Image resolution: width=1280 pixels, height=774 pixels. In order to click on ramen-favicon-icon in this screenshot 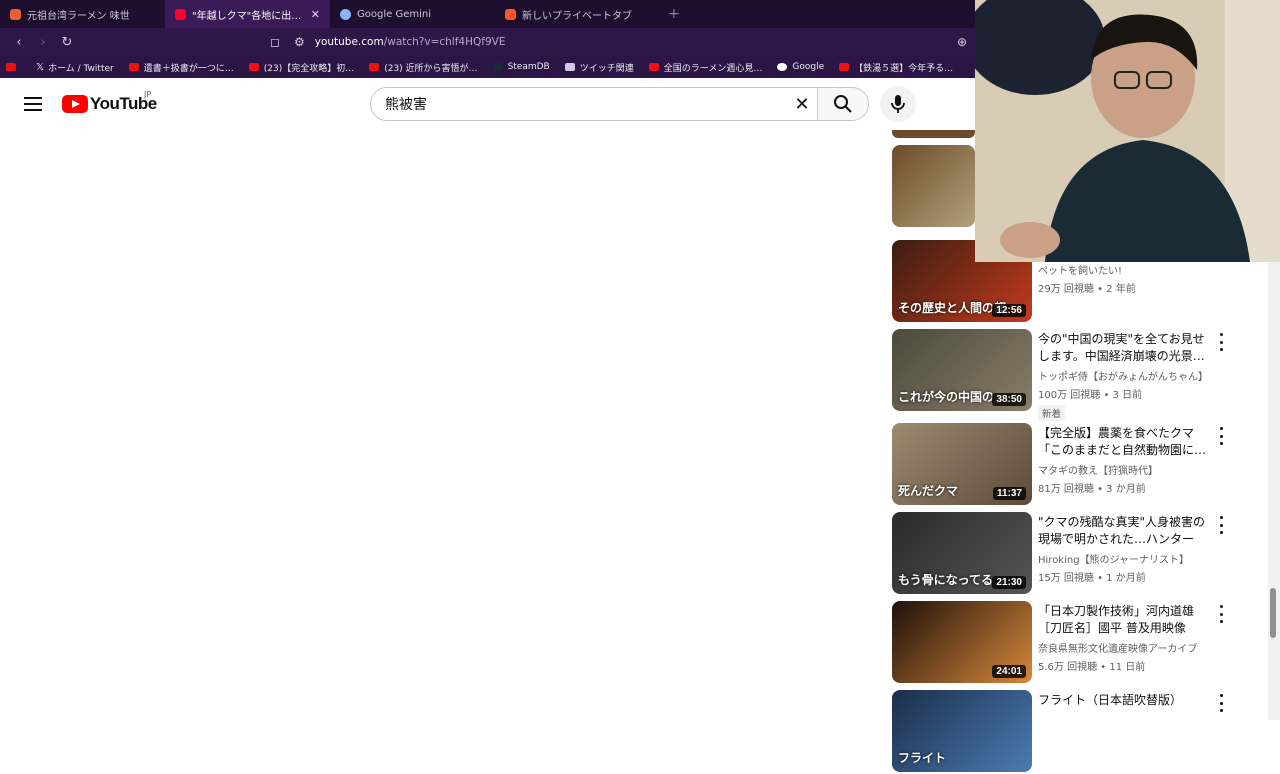, I will do `click(15, 14)`.